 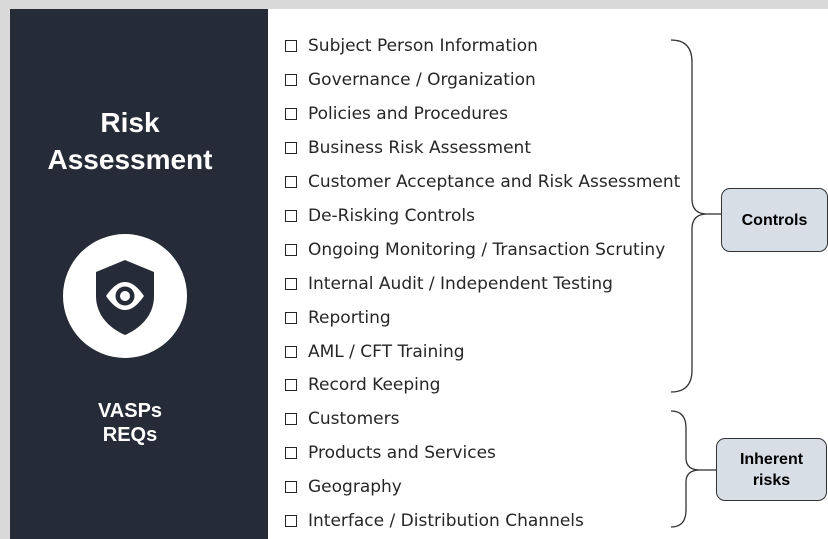 I want to click on controls-label: Controls, so click(x=774, y=220).